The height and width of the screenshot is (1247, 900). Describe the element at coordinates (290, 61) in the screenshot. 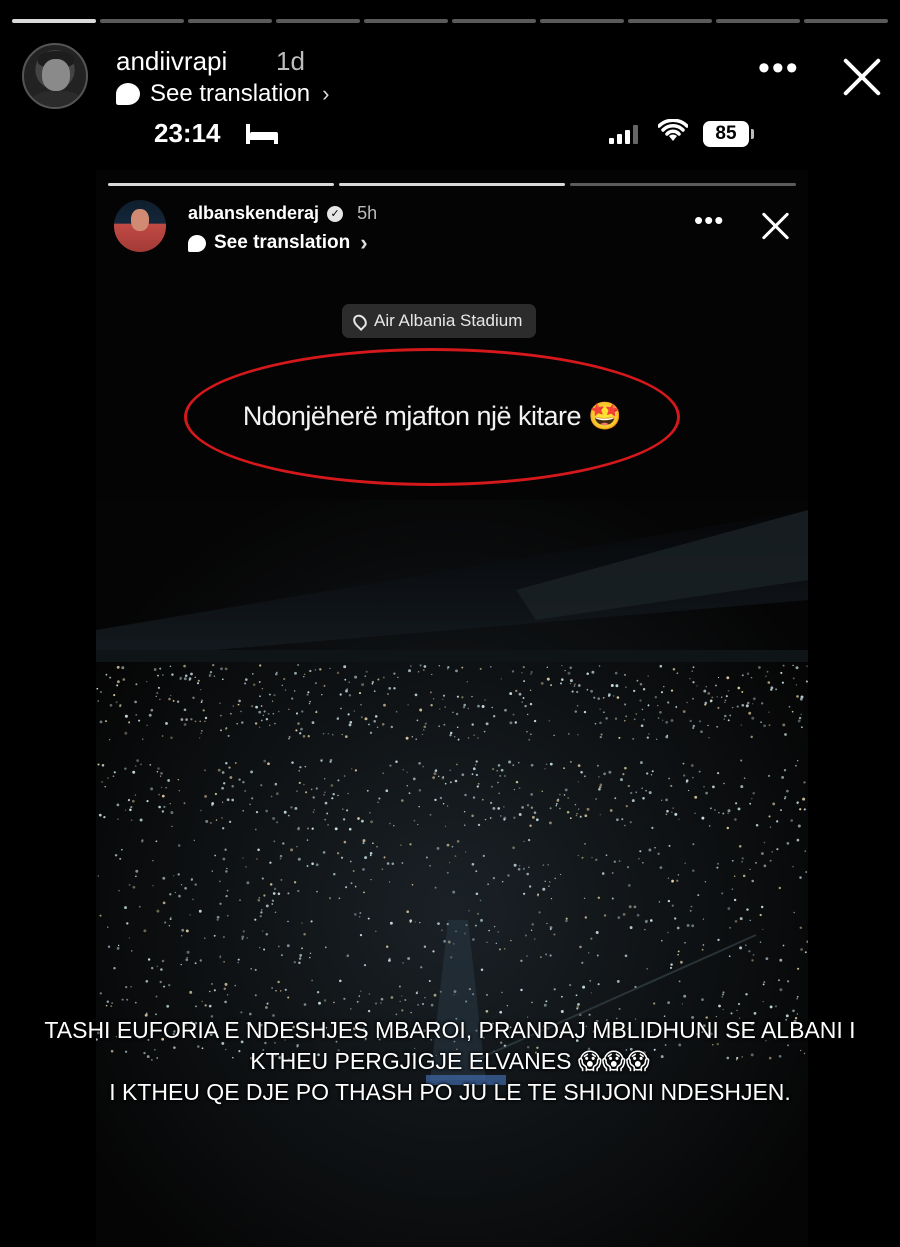

I see `outer-time-ago: 1d` at that location.